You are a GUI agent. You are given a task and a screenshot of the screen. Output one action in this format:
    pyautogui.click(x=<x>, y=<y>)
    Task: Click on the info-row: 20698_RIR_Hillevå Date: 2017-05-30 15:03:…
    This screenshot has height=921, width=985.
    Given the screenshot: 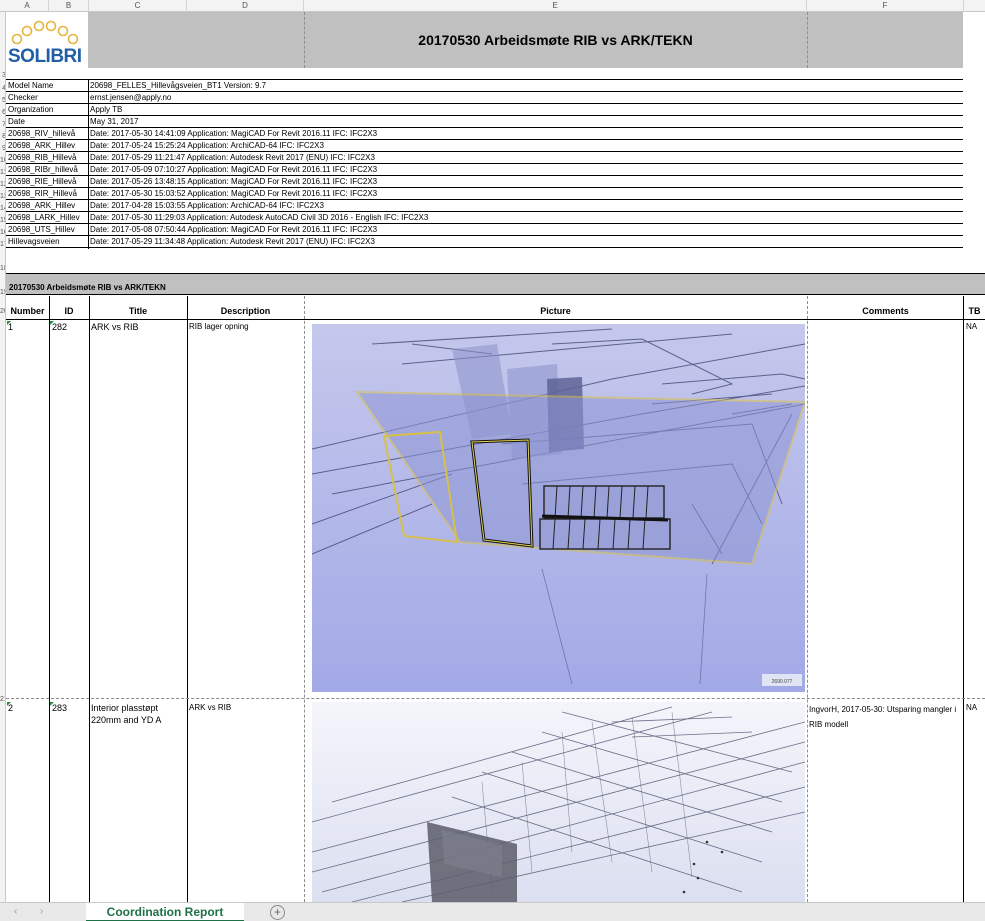 What is the action you would take?
    pyautogui.click(x=484, y=194)
    